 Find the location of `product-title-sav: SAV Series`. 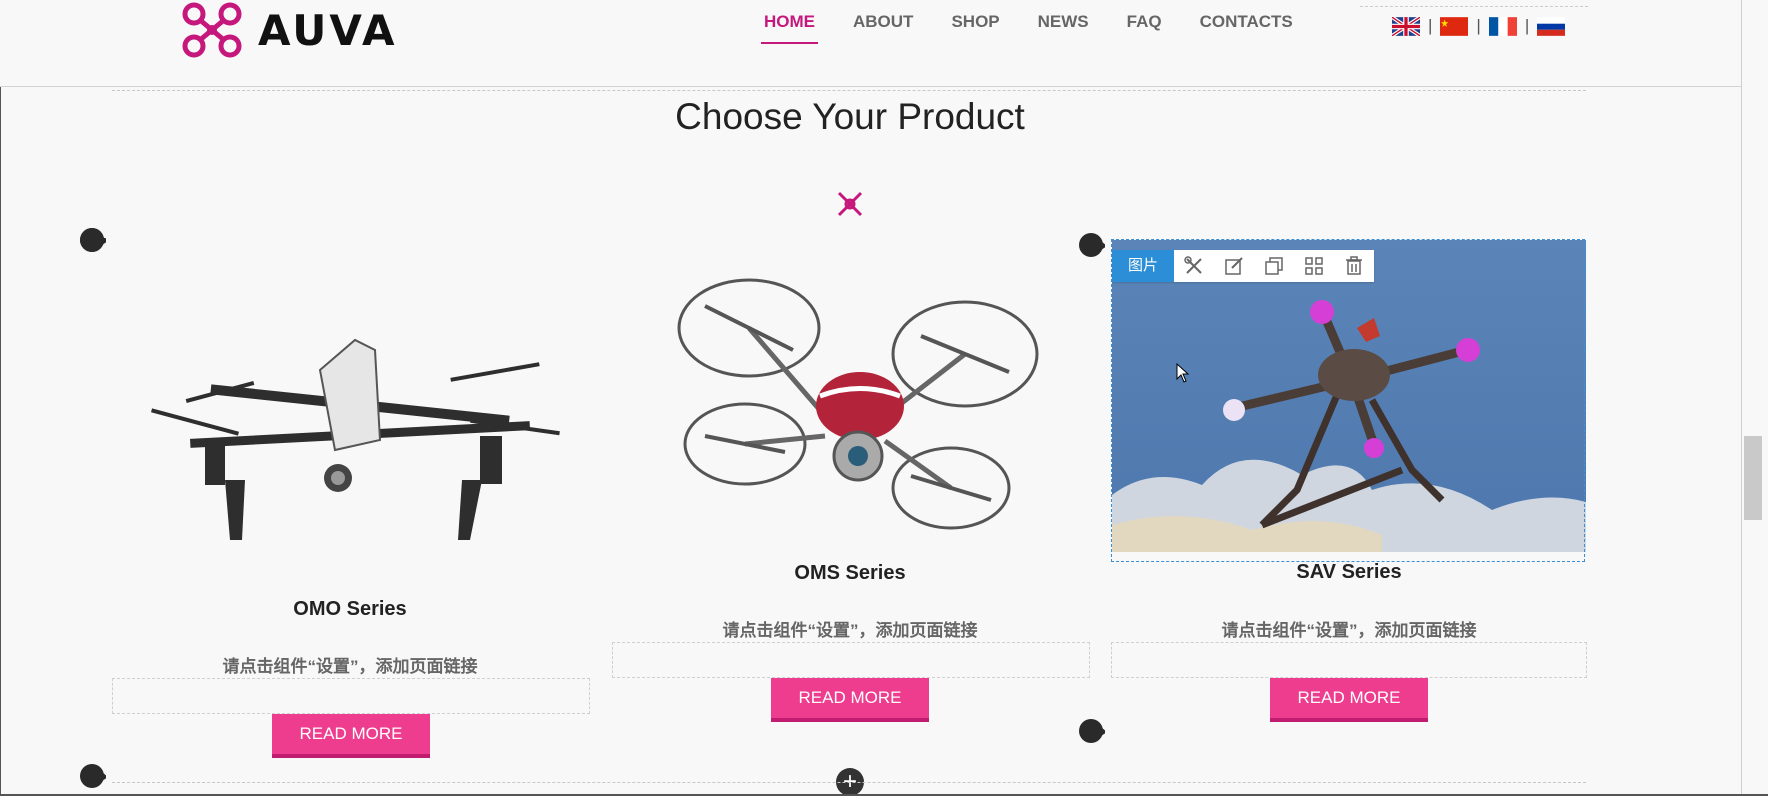

product-title-sav: SAV Series is located at coordinates (1349, 572).